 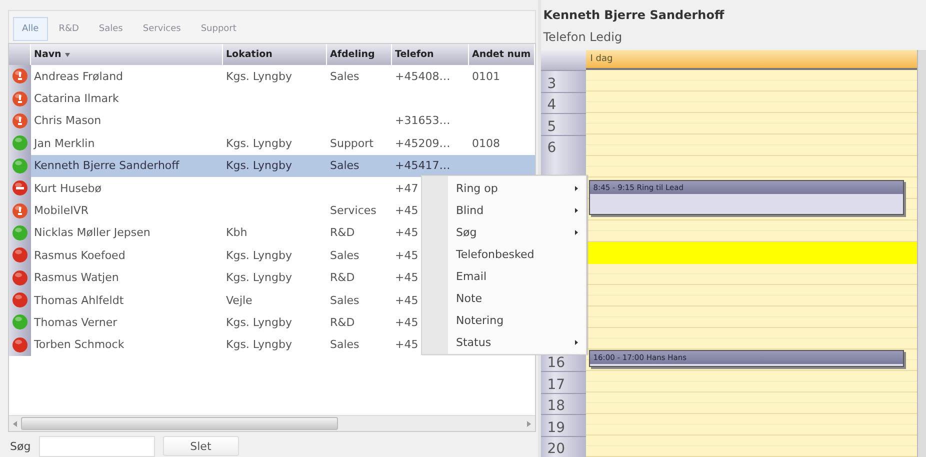 I want to click on name-cell: Kurt Husebø, so click(x=127, y=188).